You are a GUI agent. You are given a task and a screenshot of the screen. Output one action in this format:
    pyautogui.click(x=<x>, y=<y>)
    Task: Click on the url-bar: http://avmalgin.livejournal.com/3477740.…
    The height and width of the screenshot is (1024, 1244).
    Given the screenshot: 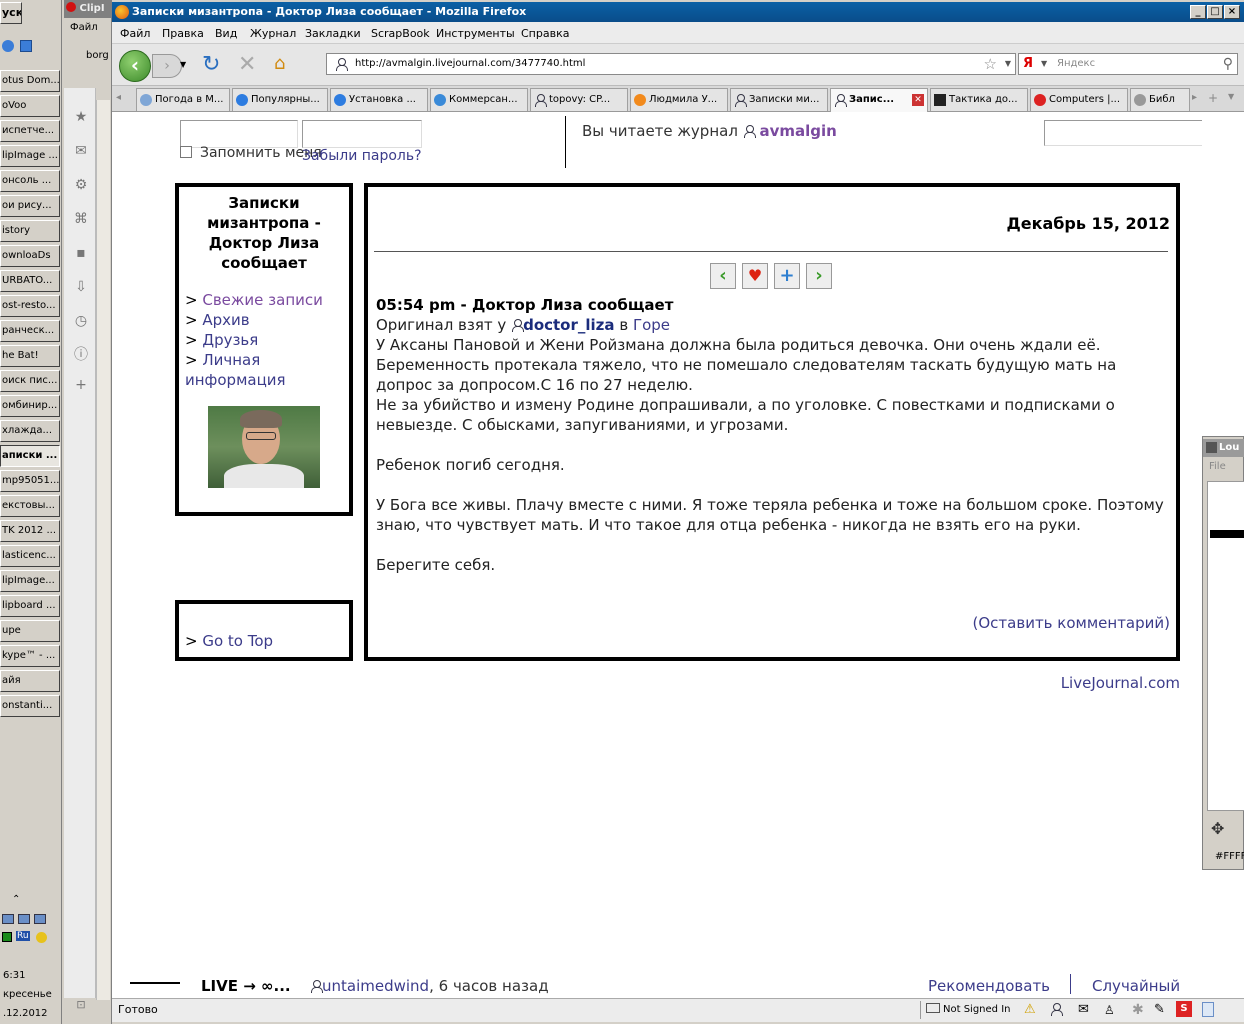 What is the action you would take?
    pyautogui.click(x=671, y=64)
    